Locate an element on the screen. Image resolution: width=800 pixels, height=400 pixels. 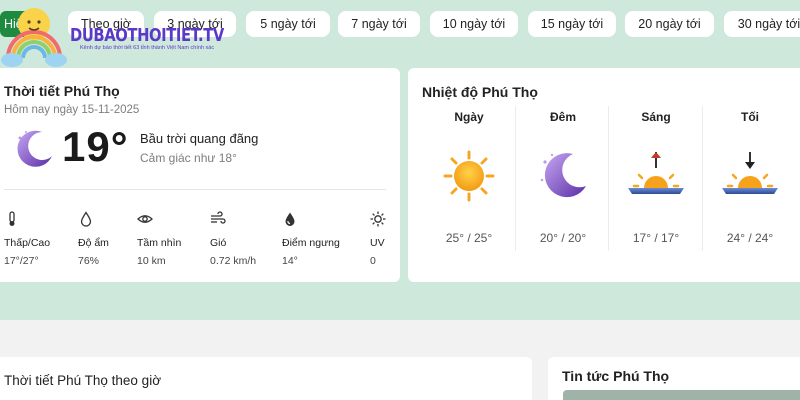
moon-icon is located at coordinates (563, 175).